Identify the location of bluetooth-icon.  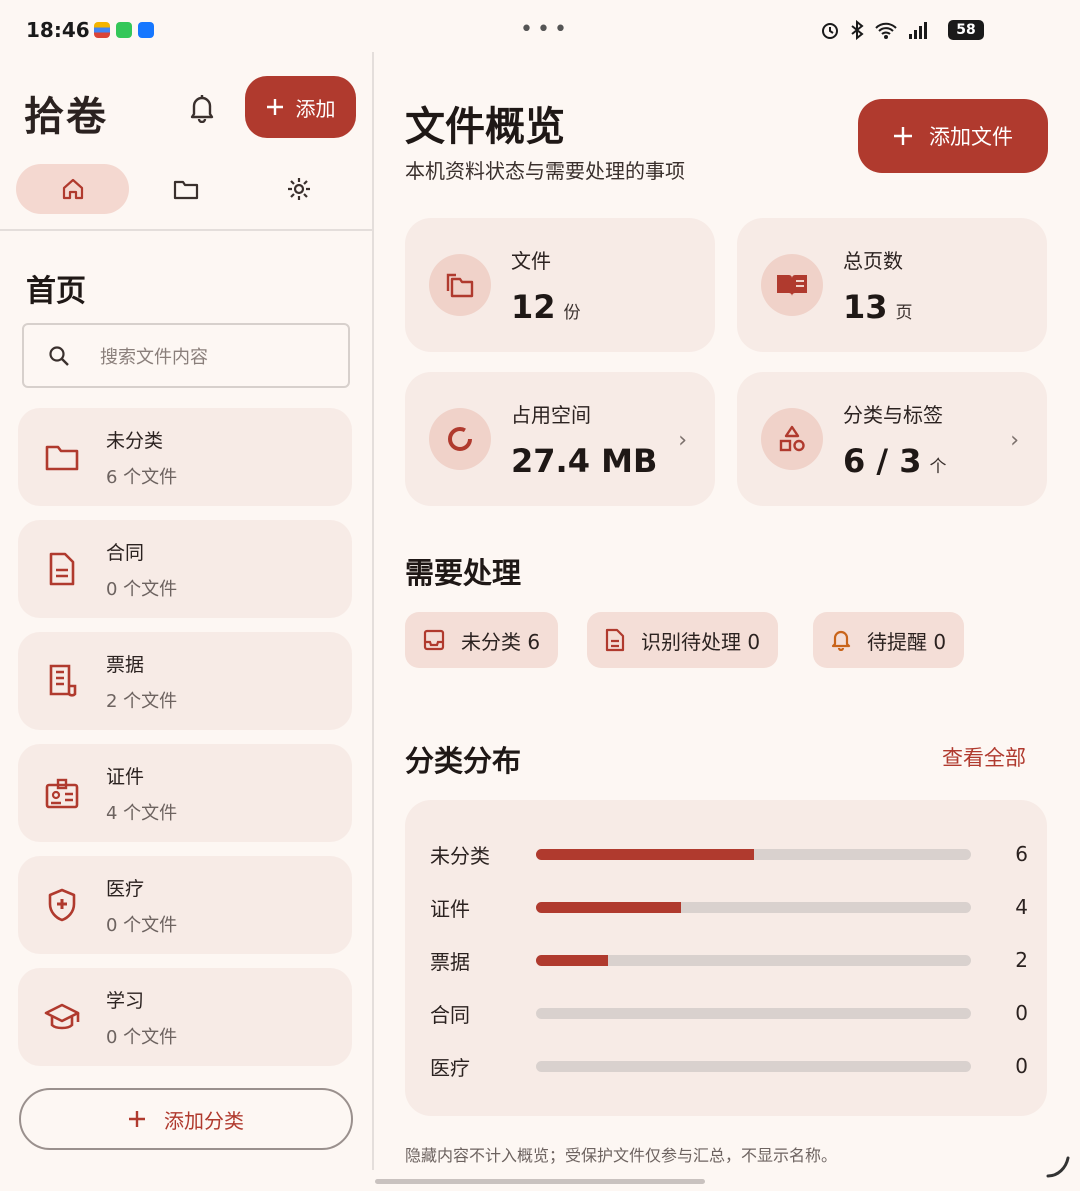
(857, 30).